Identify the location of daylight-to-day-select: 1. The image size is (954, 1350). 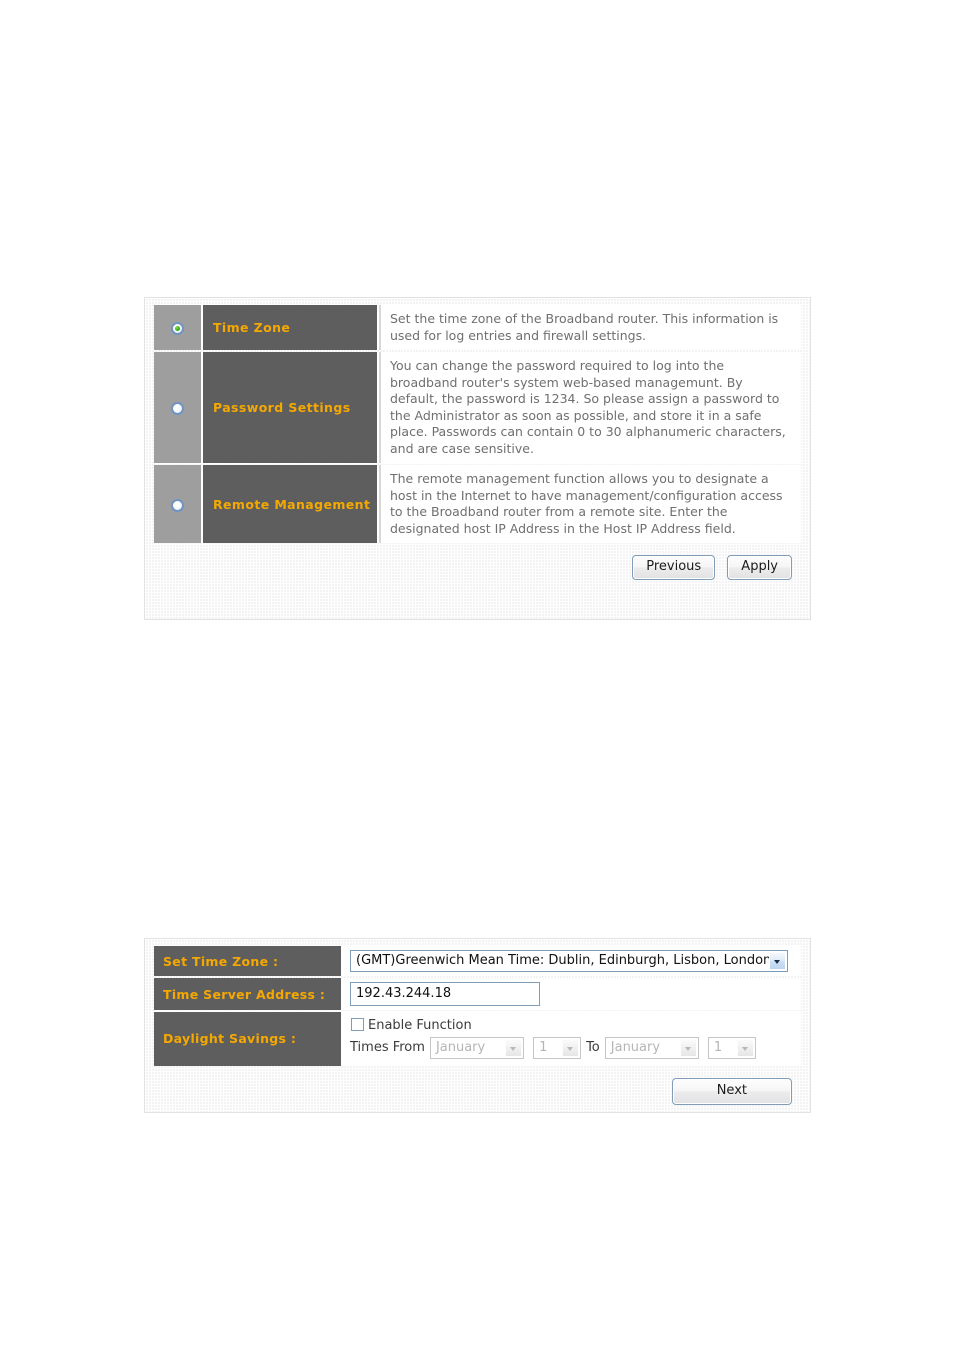
(731, 1048).